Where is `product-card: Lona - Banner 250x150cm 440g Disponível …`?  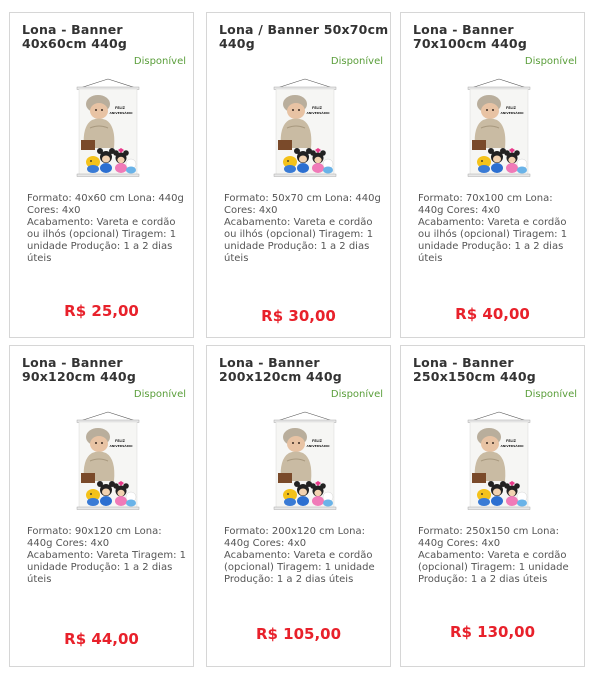
product-card: Lona - Banner 250x150cm 440g Disponível … is located at coordinates (492, 506).